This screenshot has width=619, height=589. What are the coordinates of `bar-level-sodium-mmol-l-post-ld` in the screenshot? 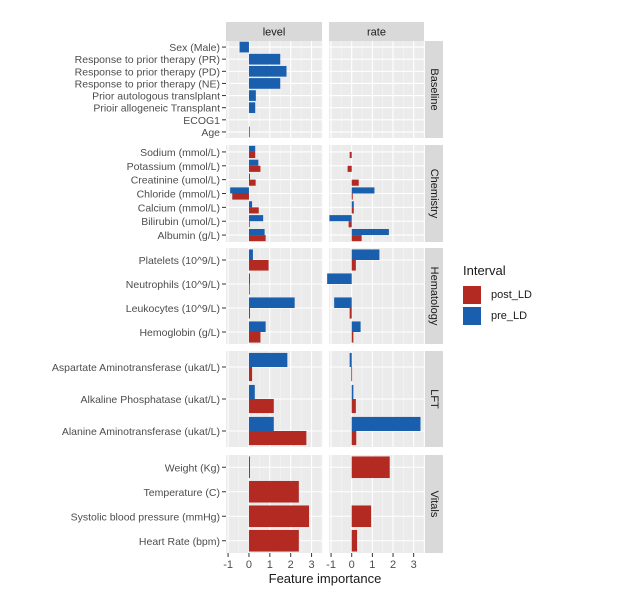 It's located at (252, 155).